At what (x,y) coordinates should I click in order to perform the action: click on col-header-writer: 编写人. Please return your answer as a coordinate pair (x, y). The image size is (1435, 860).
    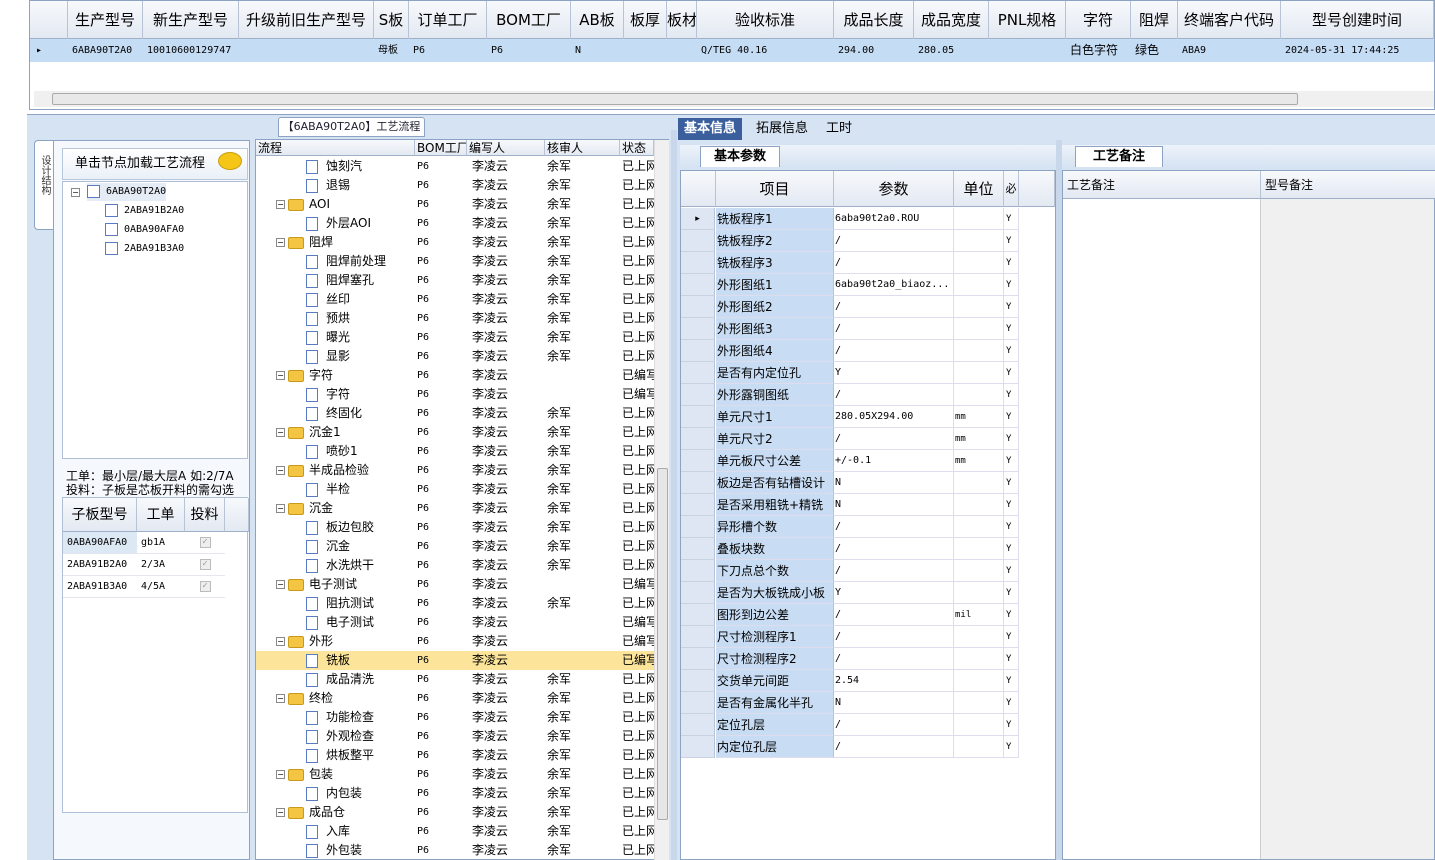
    Looking at the image, I should click on (506, 148).